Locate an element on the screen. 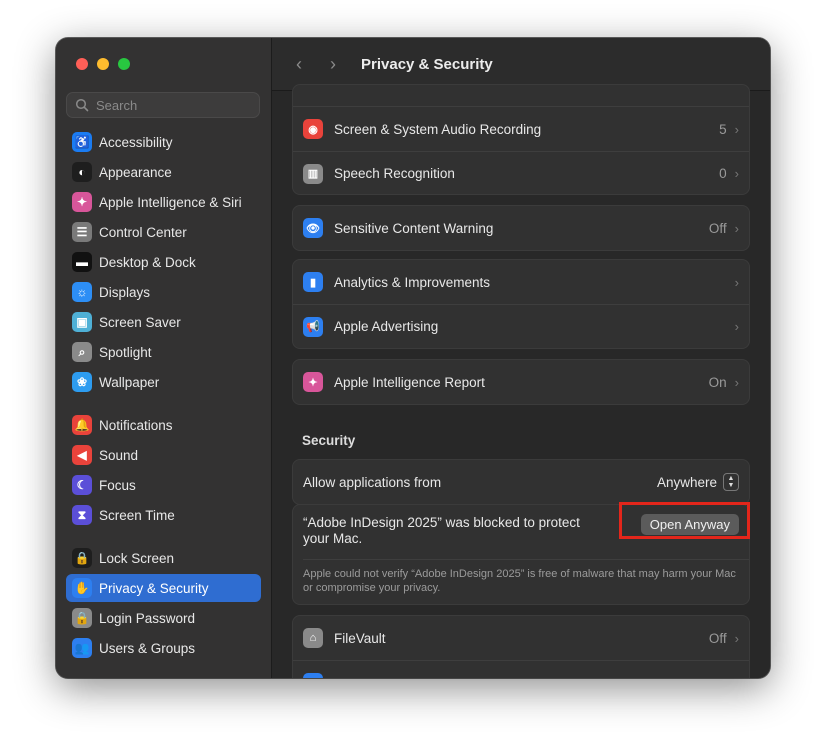  accessibility-icon: ♿ is located at coordinates (82, 142).